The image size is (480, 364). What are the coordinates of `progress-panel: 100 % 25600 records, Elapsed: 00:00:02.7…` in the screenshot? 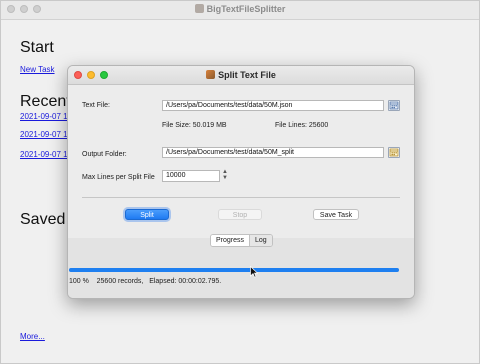 It's located at (241, 268).